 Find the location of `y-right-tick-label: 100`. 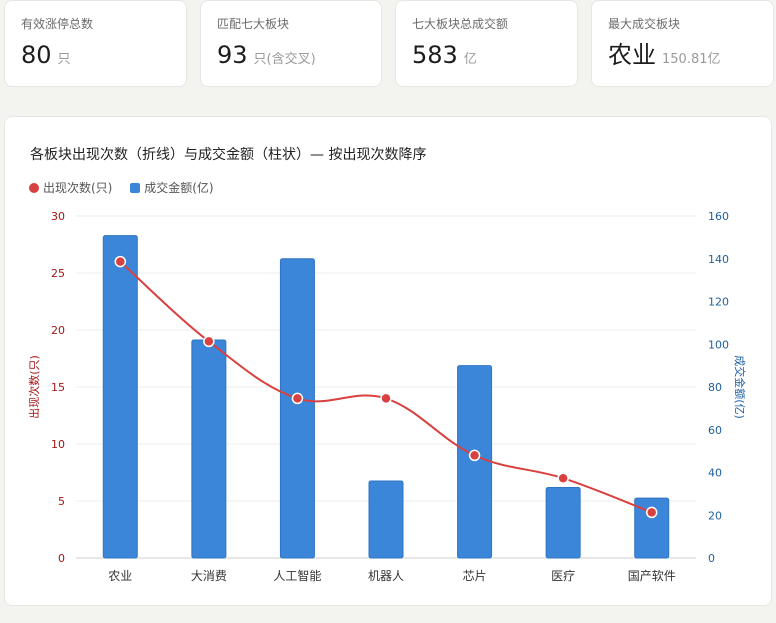

y-right-tick-label: 100 is located at coordinates (718, 344).